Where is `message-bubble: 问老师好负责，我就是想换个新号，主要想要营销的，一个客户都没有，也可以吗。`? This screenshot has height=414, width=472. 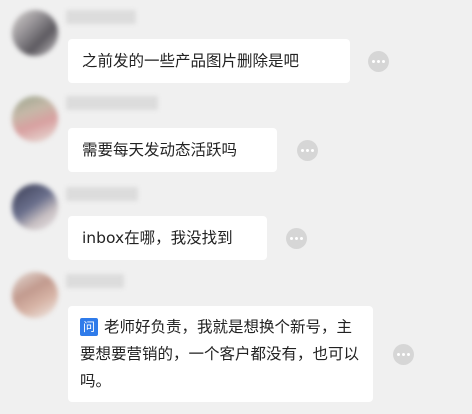
message-bubble: 问老师好负责，我就是想换个新号，主要想要营销的，一个客户都没有，也可以吗。 is located at coordinates (220, 354).